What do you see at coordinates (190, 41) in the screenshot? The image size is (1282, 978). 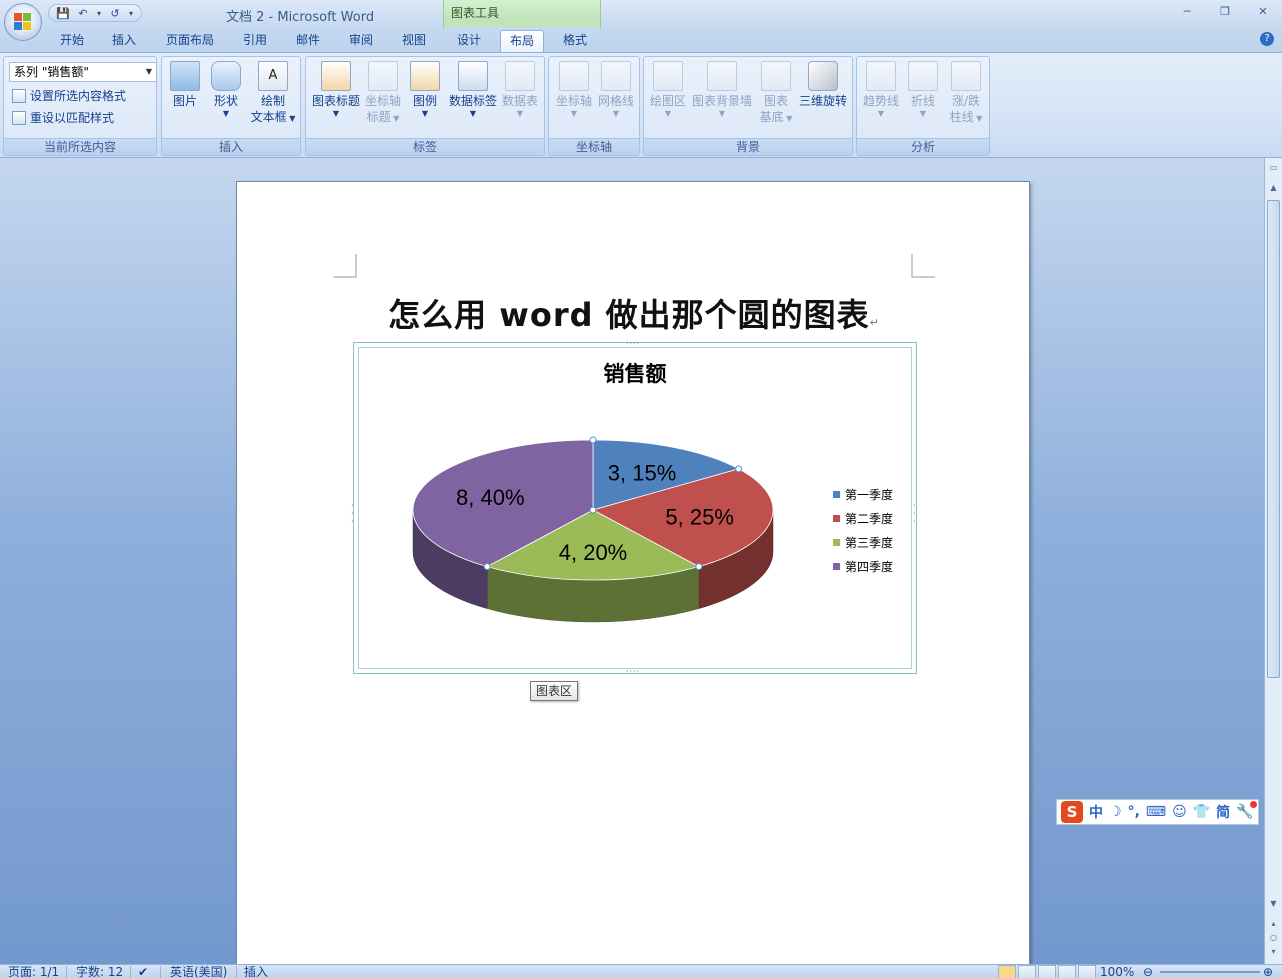 I see `tab-page-layout: 页面布局` at bounding box center [190, 41].